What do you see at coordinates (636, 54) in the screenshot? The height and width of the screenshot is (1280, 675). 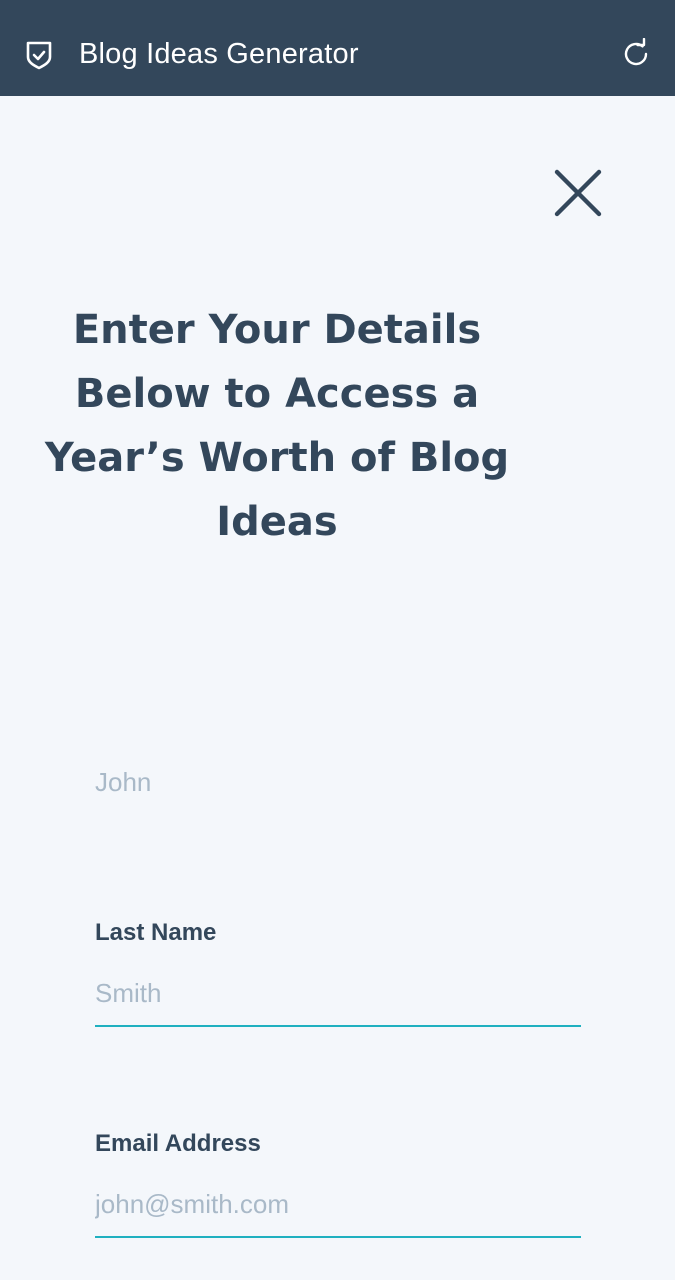 I see `refresh-icon` at bounding box center [636, 54].